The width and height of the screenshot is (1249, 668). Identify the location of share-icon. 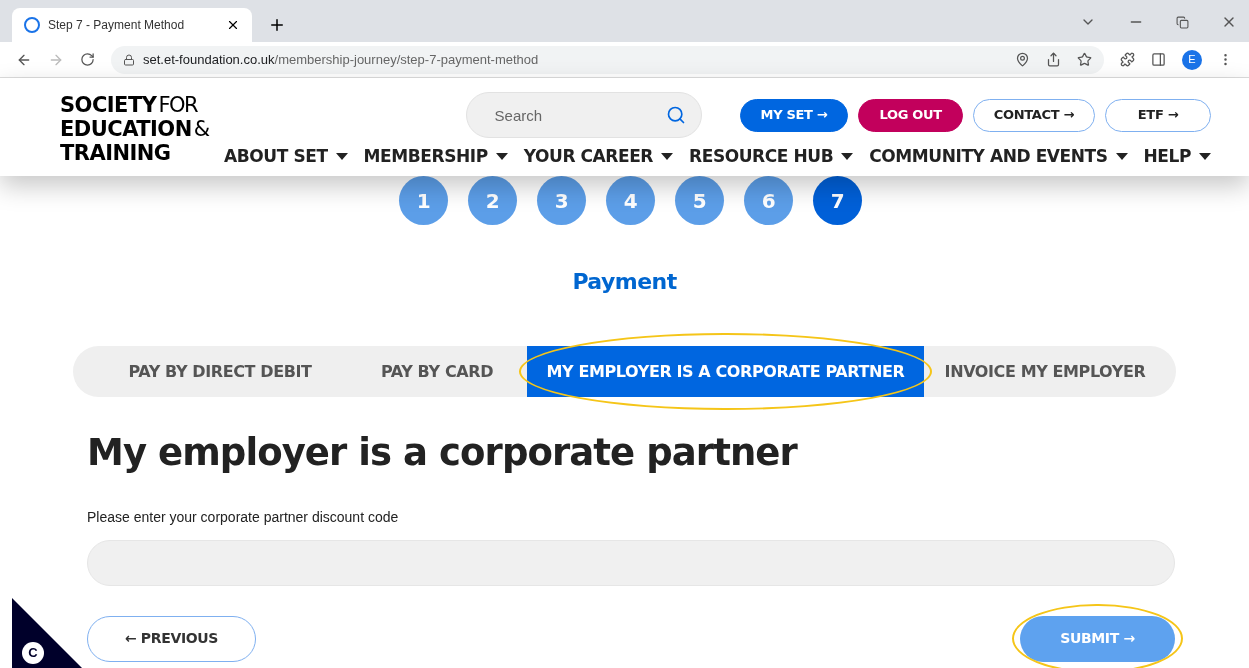
(1053, 59).